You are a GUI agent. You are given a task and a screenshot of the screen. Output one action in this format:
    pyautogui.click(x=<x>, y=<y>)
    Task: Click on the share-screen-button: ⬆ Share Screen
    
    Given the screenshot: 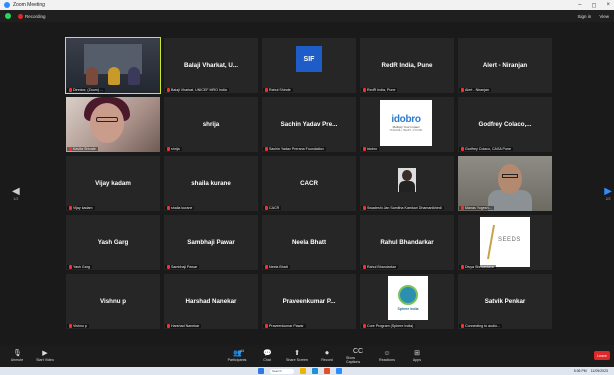 What is the action you would take?
    pyautogui.click(x=297, y=356)
    